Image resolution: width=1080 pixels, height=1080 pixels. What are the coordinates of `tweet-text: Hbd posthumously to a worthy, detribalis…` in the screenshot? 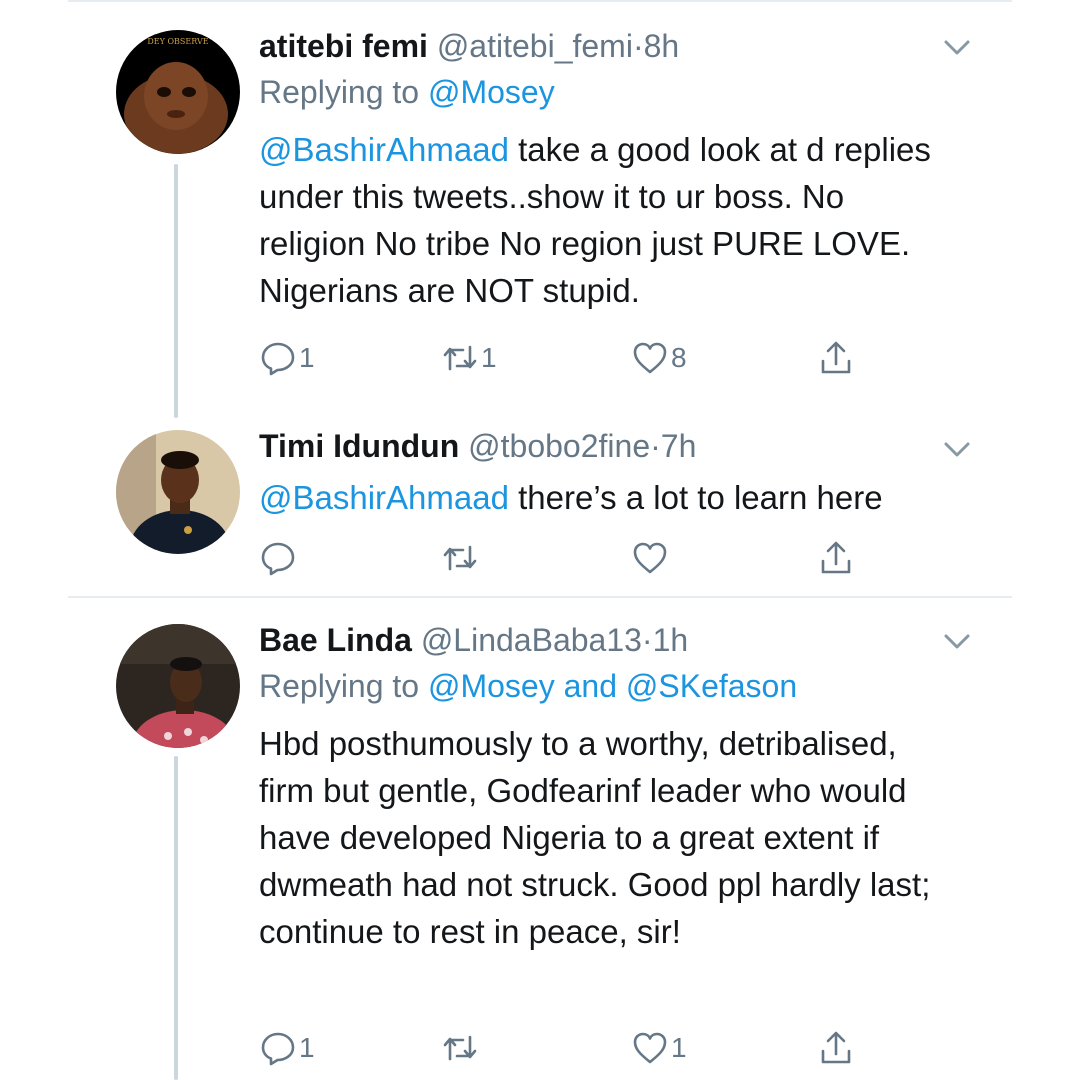 It's located at (595, 837).